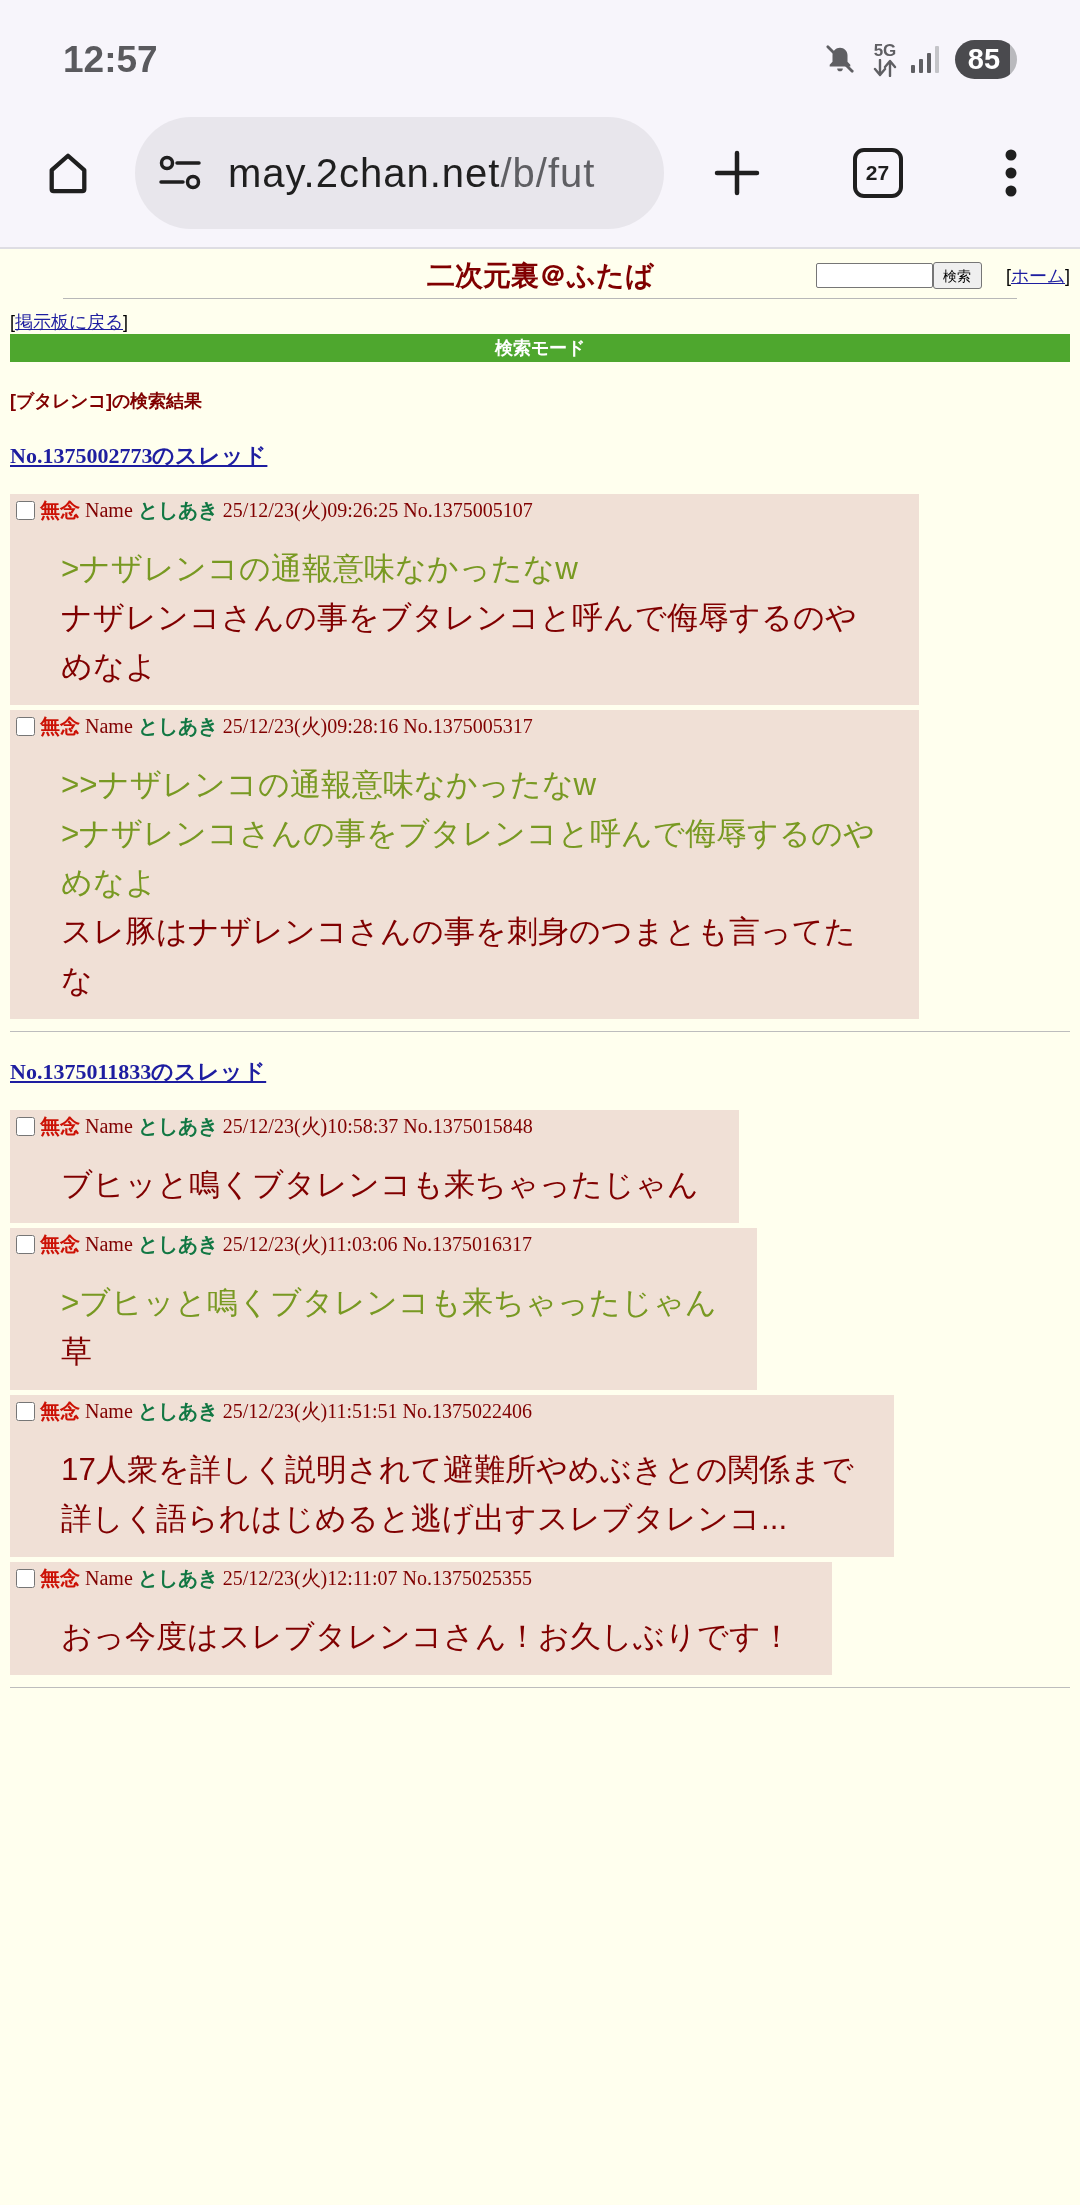 The image size is (1080, 2205). What do you see at coordinates (467, 1411) in the screenshot?
I see `post-number: No.1375022406` at bounding box center [467, 1411].